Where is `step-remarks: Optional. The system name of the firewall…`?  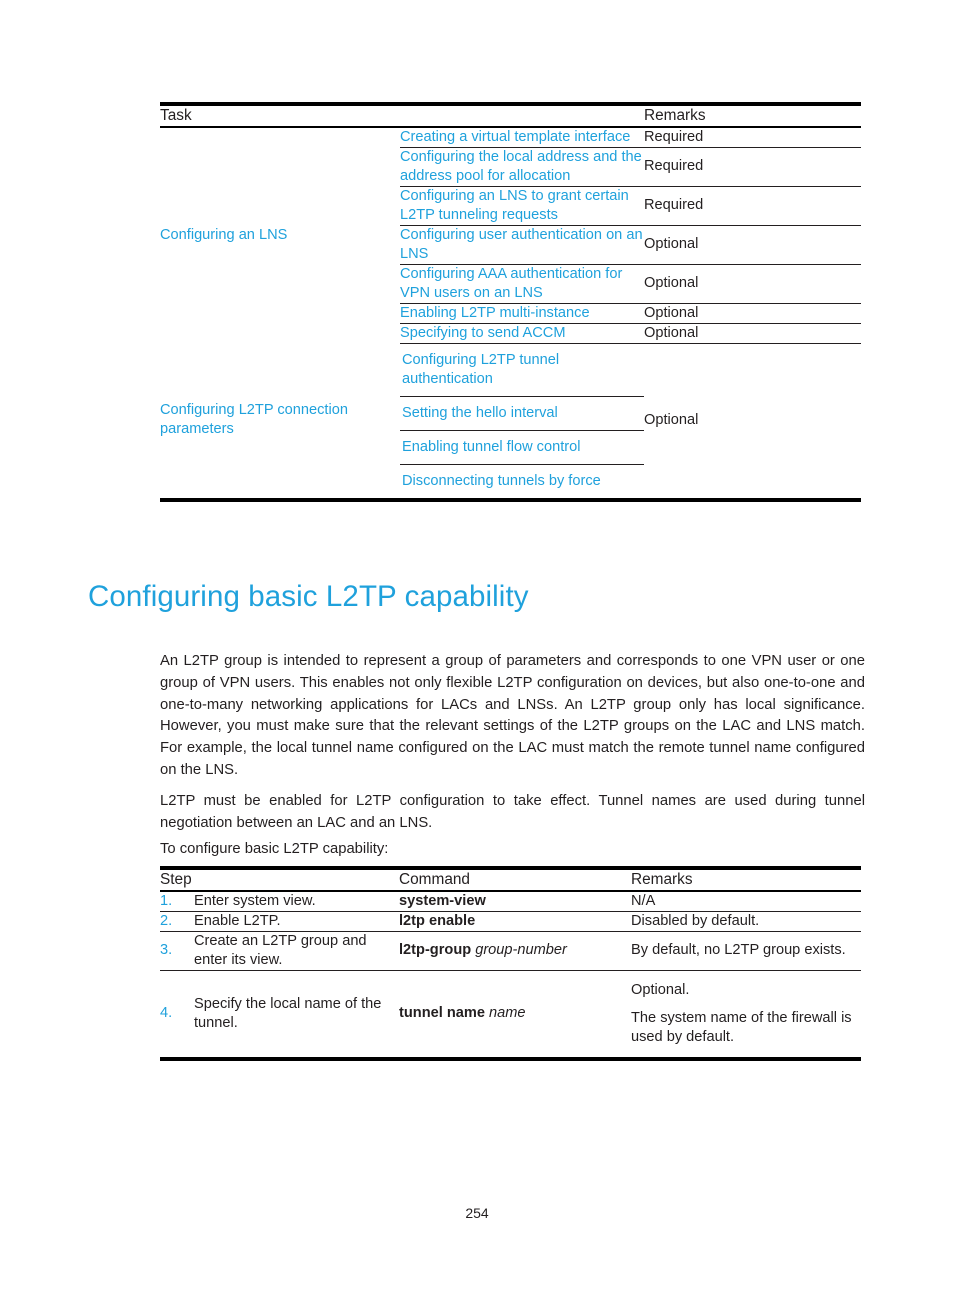
step-remarks: Optional. The system name of the firewall… is located at coordinates (746, 1014).